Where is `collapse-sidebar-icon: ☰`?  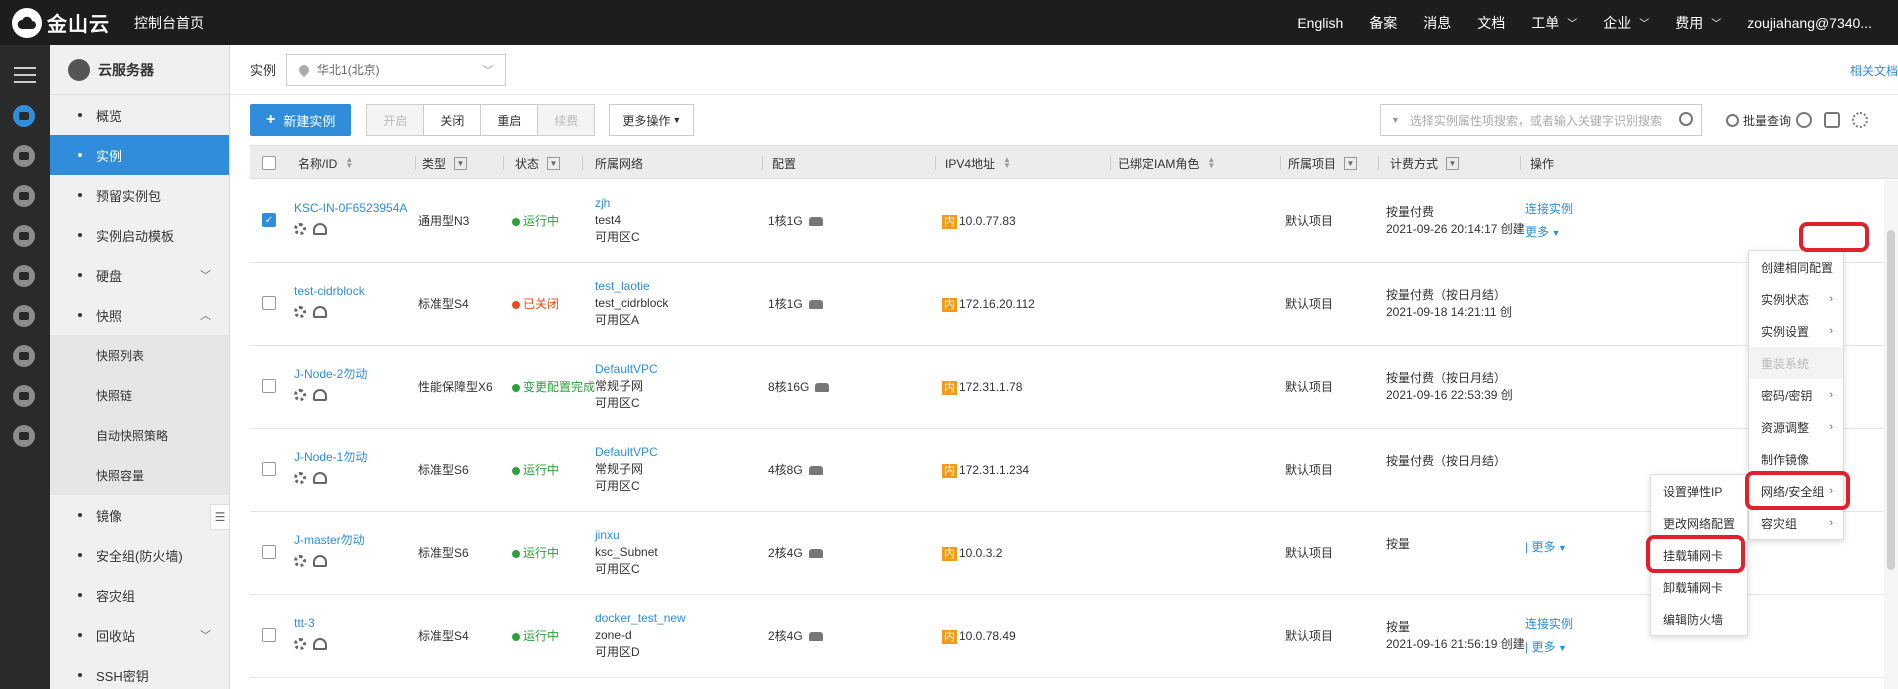 collapse-sidebar-icon: ☰ is located at coordinates (220, 517).